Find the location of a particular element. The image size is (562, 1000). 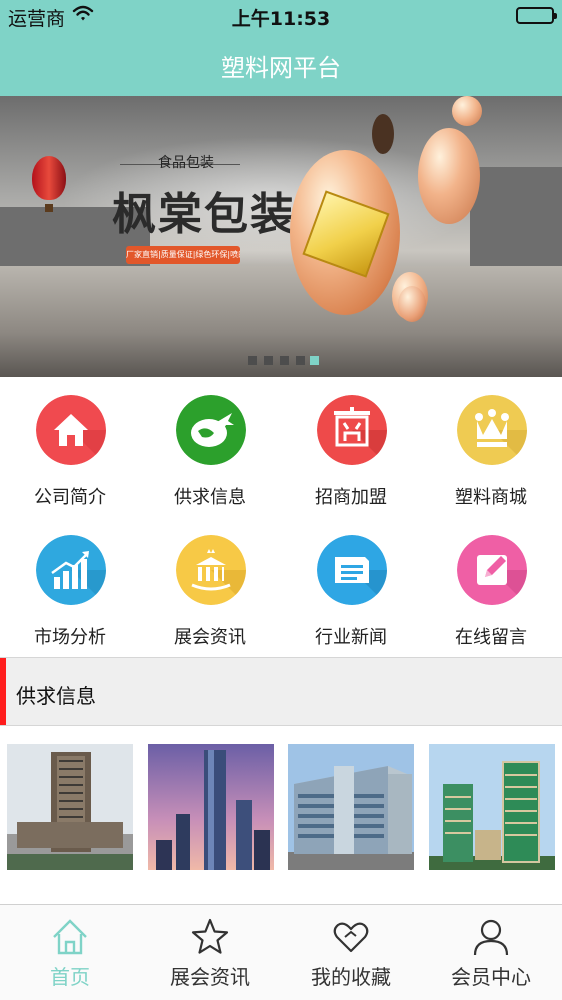

exhibition-hall-icon is located at coordinates (211, 570).